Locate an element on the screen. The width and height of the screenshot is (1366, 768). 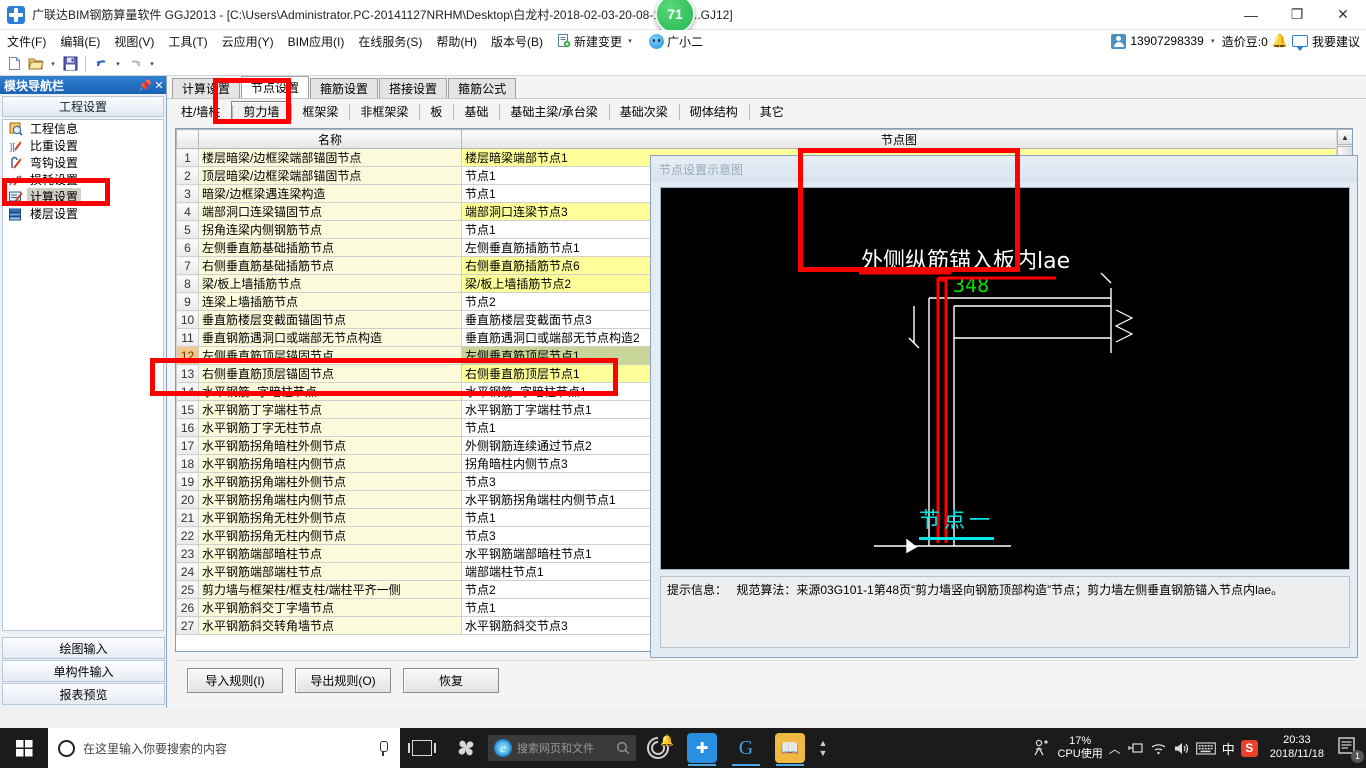
column-header-index is located at coordinates (187, 139).